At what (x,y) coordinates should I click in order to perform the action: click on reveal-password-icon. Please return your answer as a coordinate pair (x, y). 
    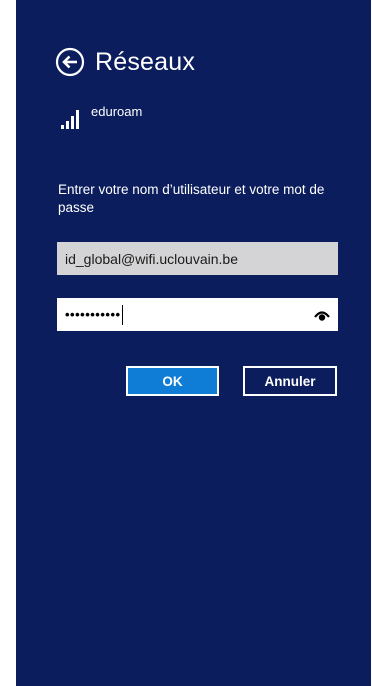
    Looking at the image, I should click on (322, 315).